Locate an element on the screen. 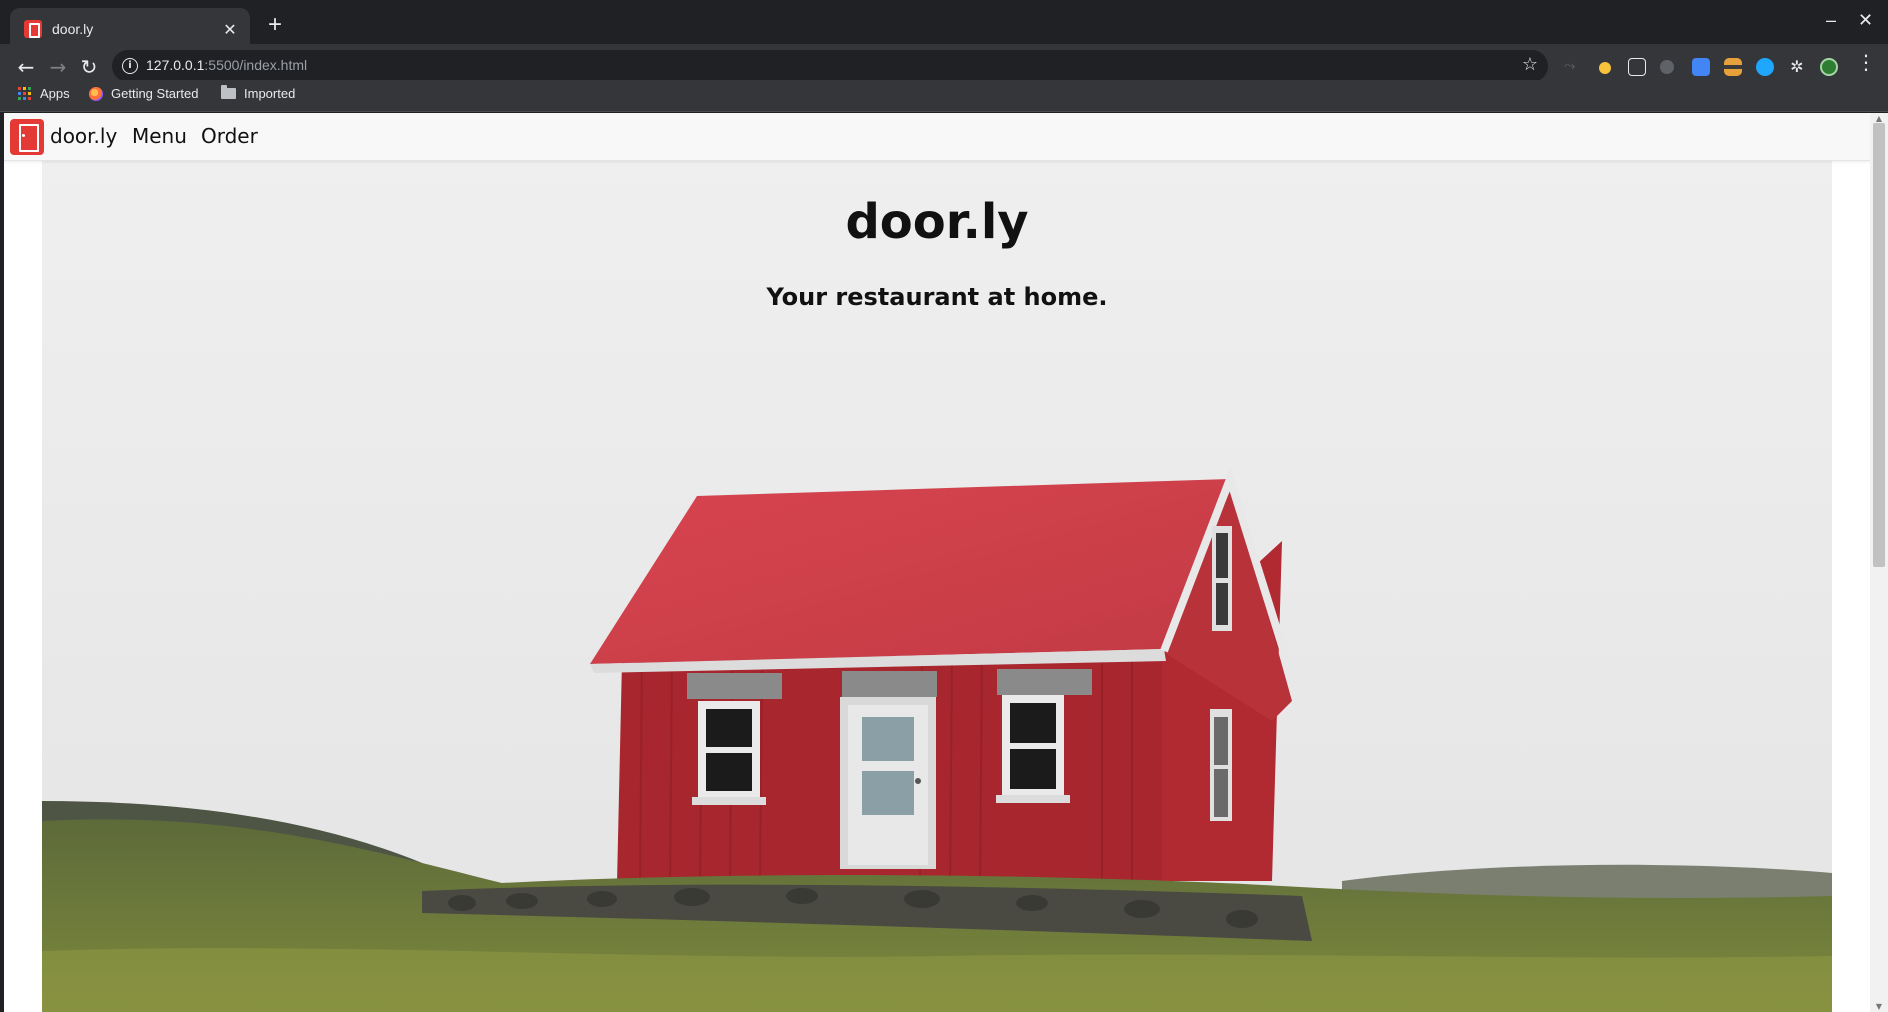 The width and height of the screenshot is (1888, 1012). more-menu-icon: ⋮ is located at coordinates (1866, 62).